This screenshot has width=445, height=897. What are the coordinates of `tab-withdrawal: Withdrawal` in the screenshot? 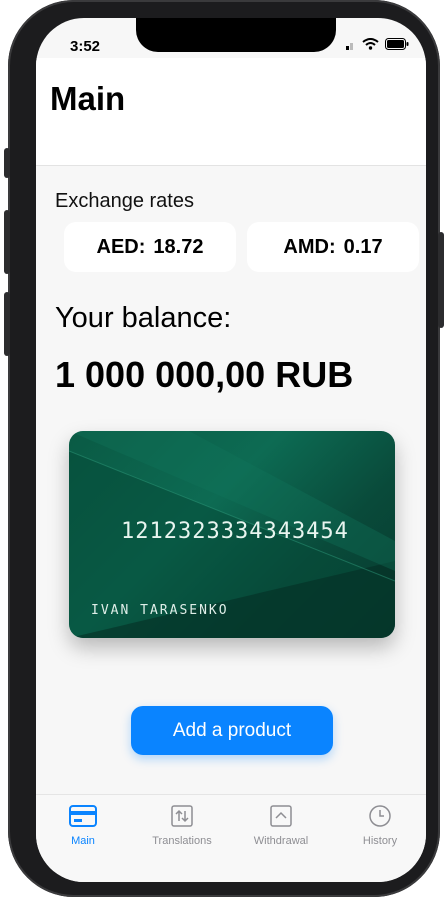 It's located at (281, 825).